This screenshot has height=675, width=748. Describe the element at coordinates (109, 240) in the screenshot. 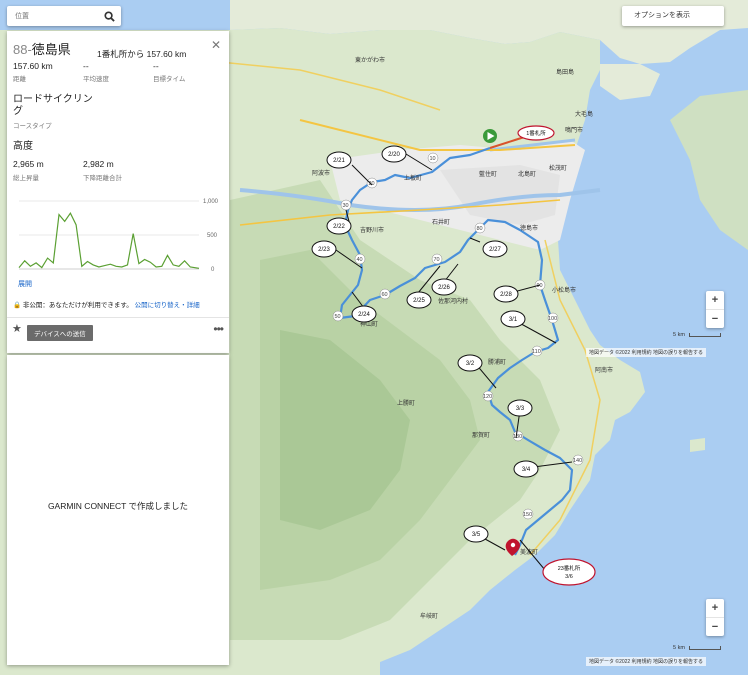

I see `elevation-line` at that location.